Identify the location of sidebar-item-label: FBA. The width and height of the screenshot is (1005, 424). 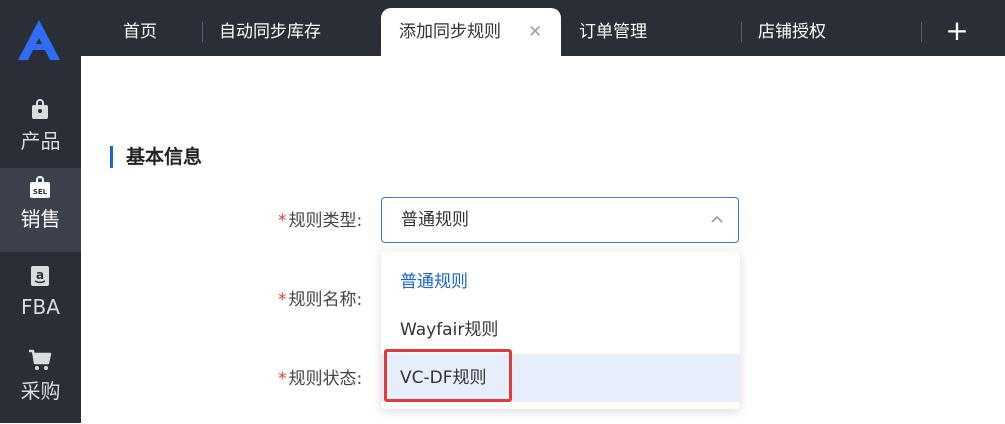
(40, 307).